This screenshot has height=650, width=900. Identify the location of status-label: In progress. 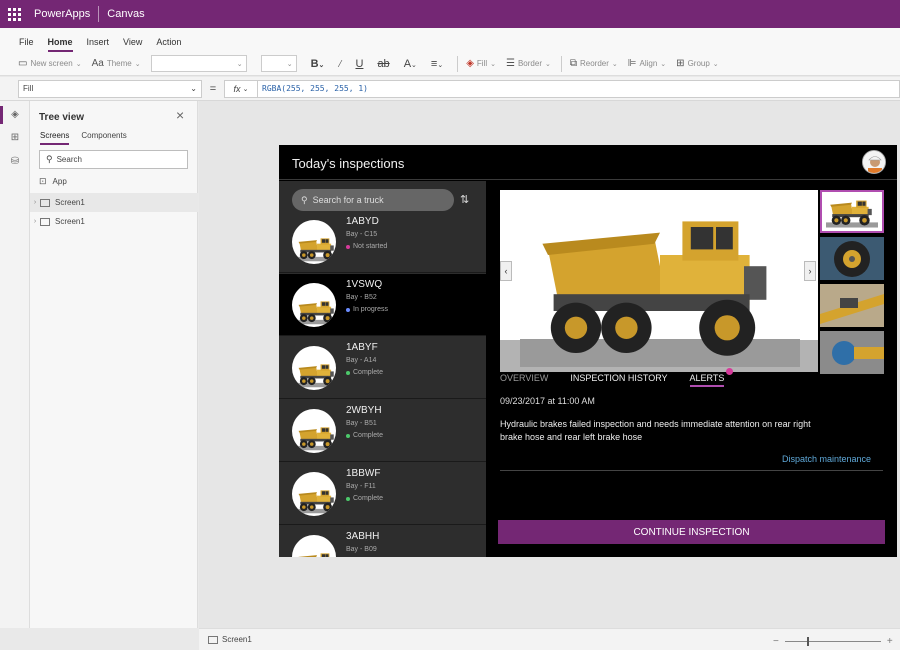
(371, 309).